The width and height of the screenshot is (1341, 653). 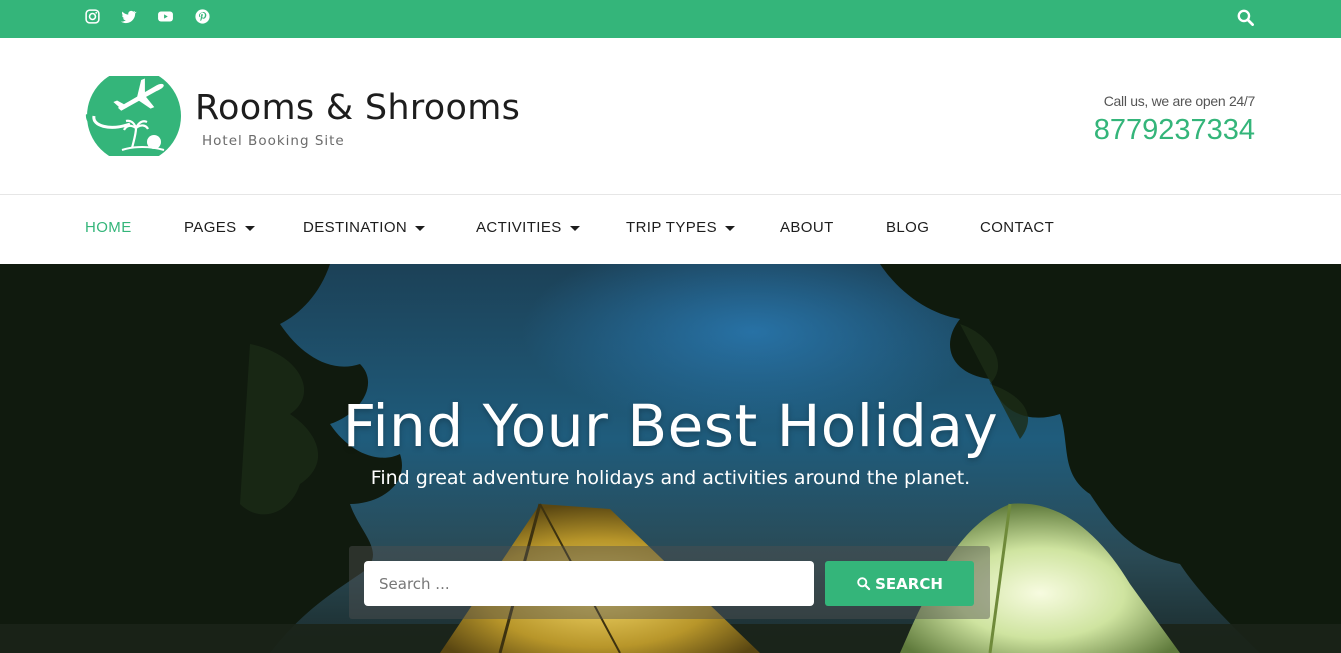 I want to click on nav-item-pages: PAGES, so click(x=219, y=227).